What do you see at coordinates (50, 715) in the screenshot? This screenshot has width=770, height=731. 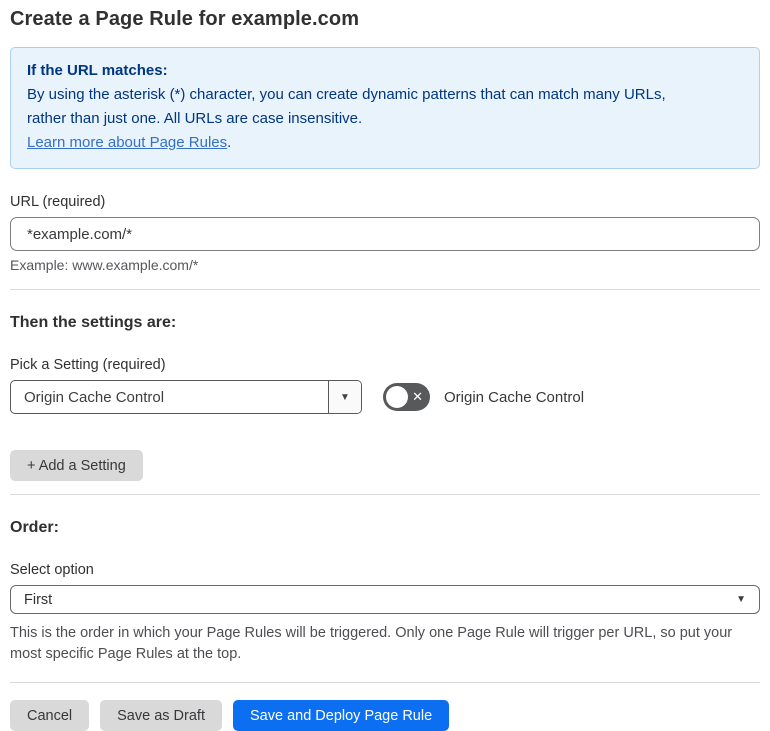 I see `cancel-button: Cancel` at bounding box center [50, 715].